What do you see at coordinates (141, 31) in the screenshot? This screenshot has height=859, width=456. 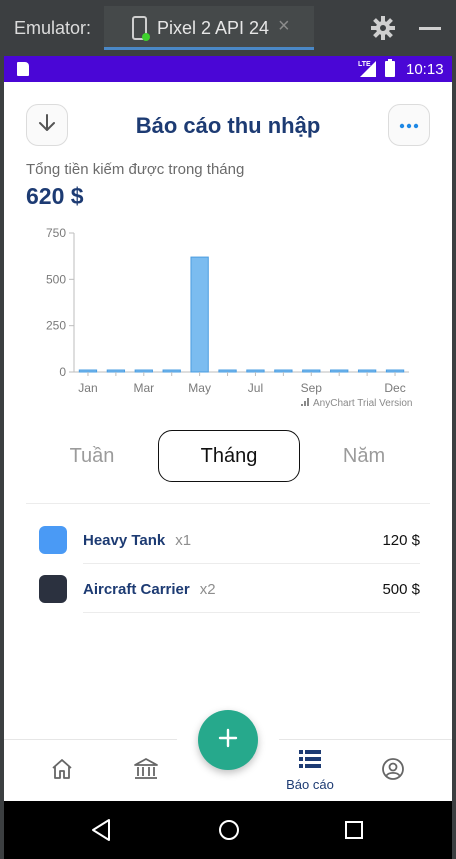 I see `device-icon` at bounding box center [141, 31].